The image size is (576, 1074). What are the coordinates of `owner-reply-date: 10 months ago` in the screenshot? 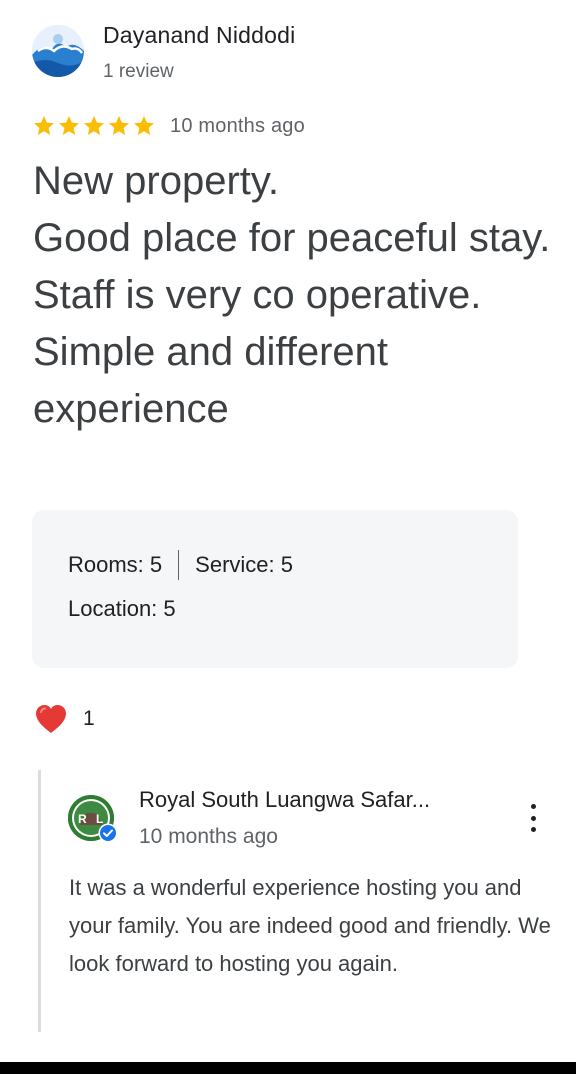 It's located at (208, 836).